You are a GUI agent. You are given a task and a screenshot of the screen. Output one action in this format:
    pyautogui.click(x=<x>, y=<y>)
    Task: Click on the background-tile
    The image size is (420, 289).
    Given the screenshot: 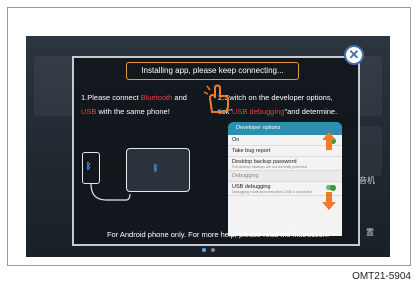 What is the action you would take?
    pyautogui.click(x=54, y=86)
    